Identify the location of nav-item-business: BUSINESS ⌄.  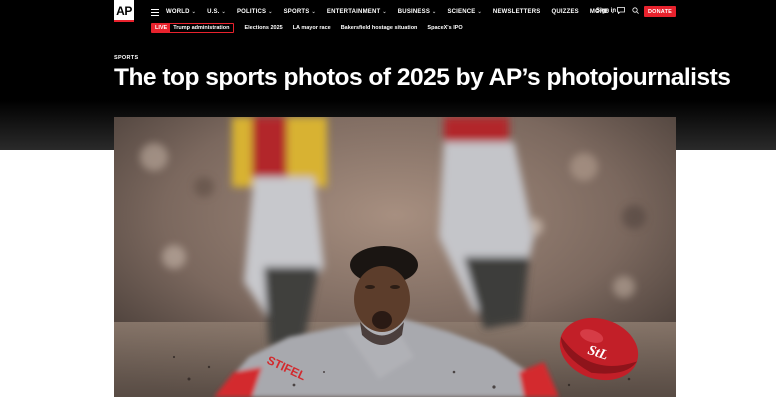
(417, 12).